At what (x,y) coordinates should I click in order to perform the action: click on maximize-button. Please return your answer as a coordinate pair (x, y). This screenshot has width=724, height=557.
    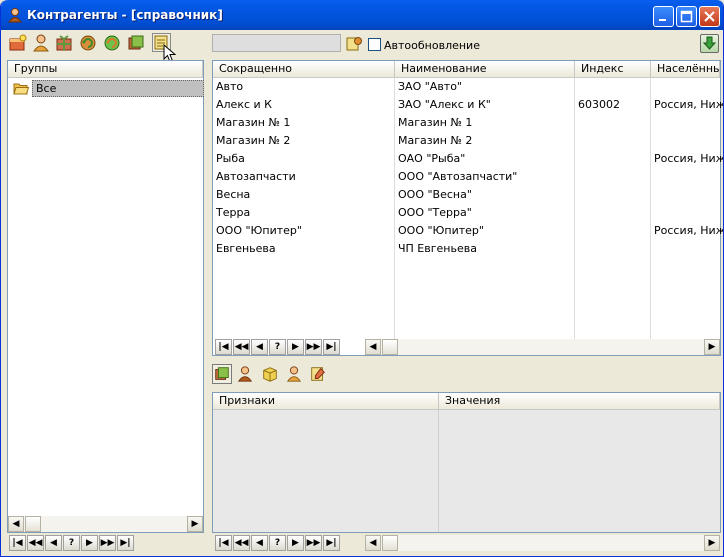
    Looking at the image, I should click on (686, 16).